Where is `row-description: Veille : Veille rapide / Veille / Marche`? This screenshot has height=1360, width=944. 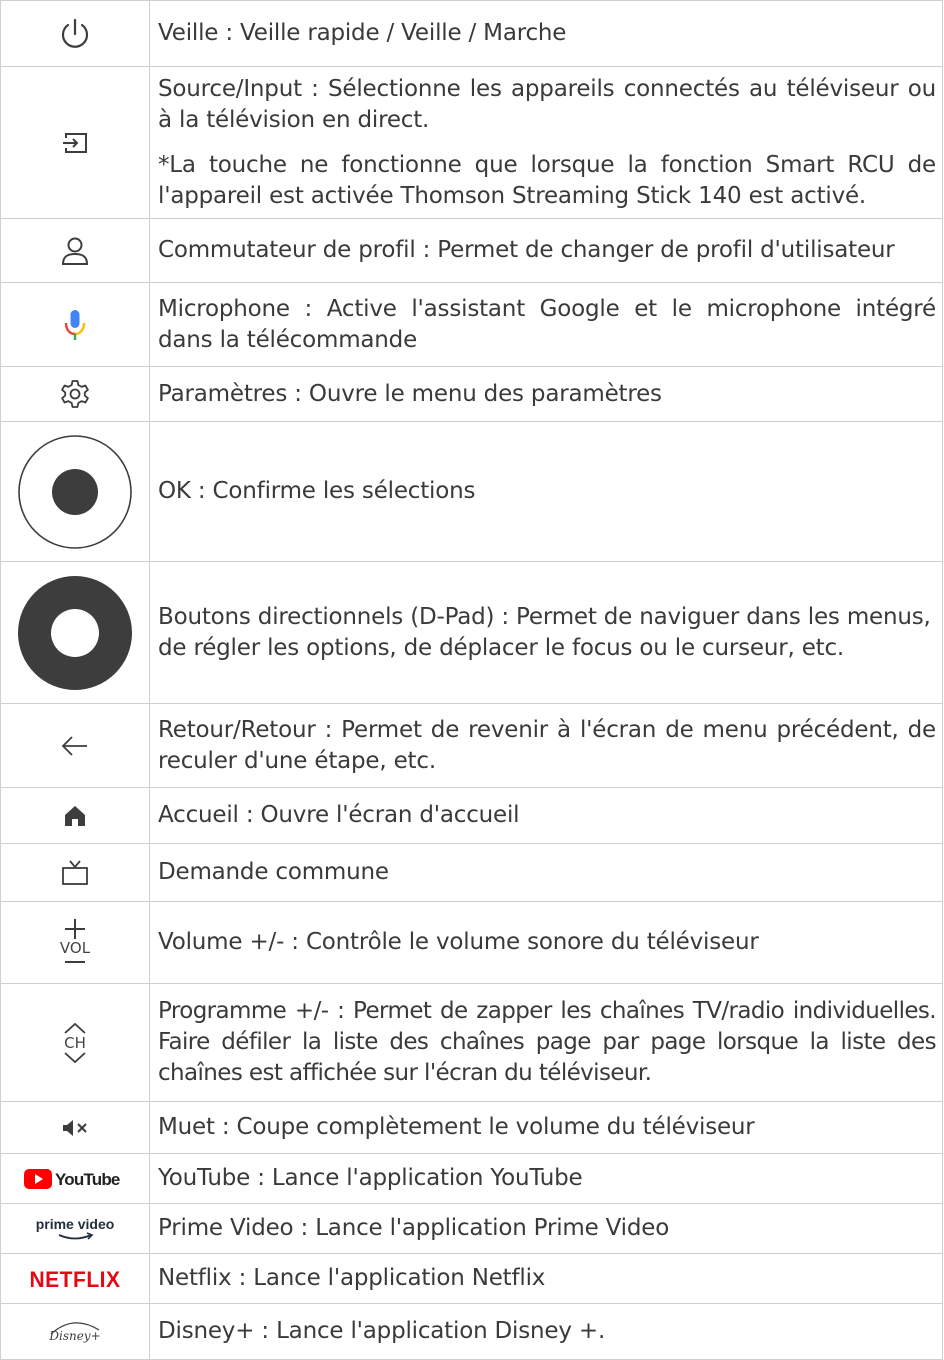
row-description: Veille : Veille rapide / Veille / Marche is located at coordinates (546, 33).